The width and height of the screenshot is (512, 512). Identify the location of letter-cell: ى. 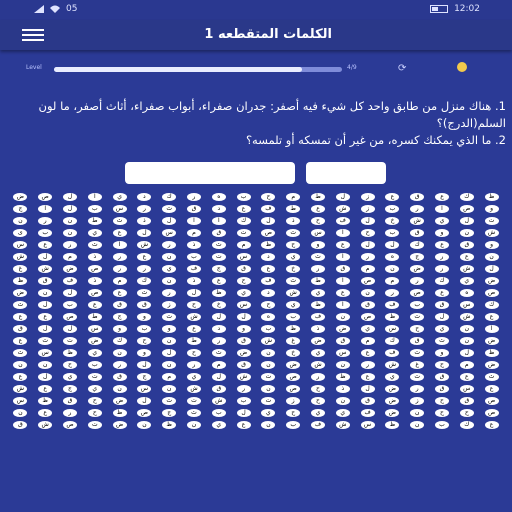
(20, 233).